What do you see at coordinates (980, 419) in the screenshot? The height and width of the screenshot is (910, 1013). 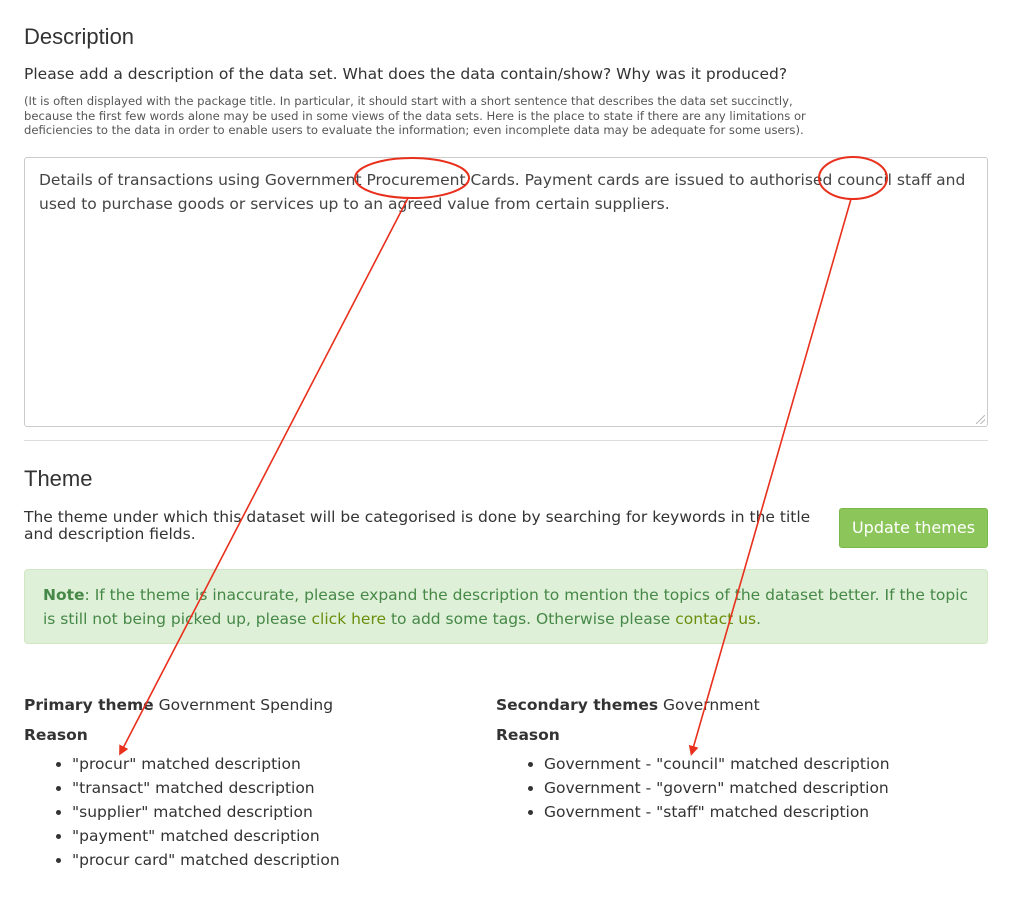 I see `resize-handle-icon` at bounding box center [980, 419].